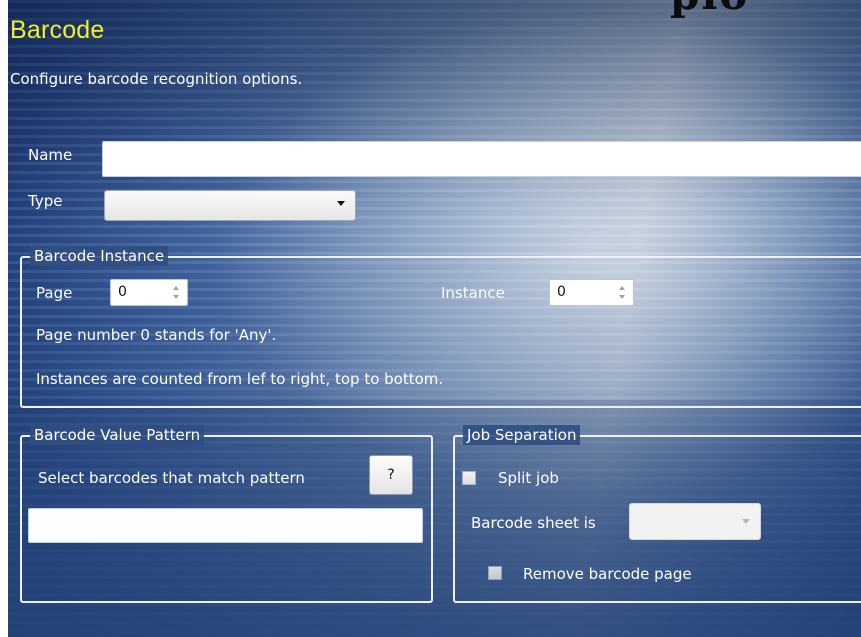 The image size is (861, 637). Describe the element at coordinates (171, 478) in the screenshot. I see `pattern-select-label: Select barcodes that match pattern` at that location.